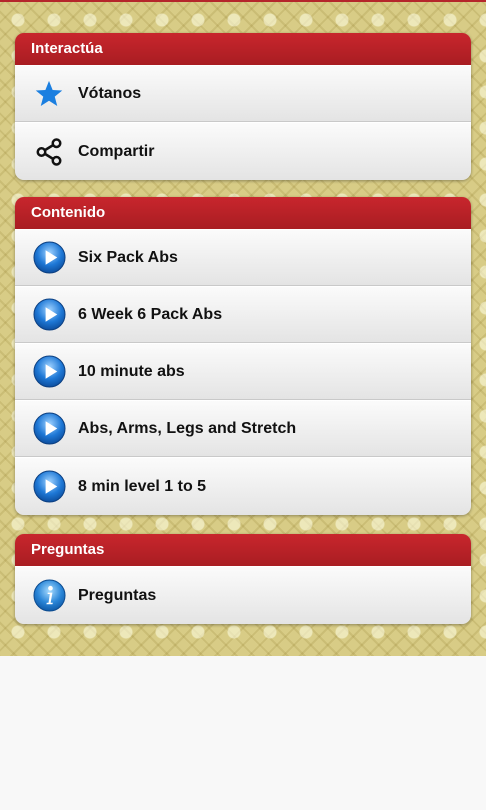 The image size is (486, 810). What do you see at coordinates (110, 93) in the screenshot?
I see `menu-item-label: Vótanos` at bounding box center [110, 93].